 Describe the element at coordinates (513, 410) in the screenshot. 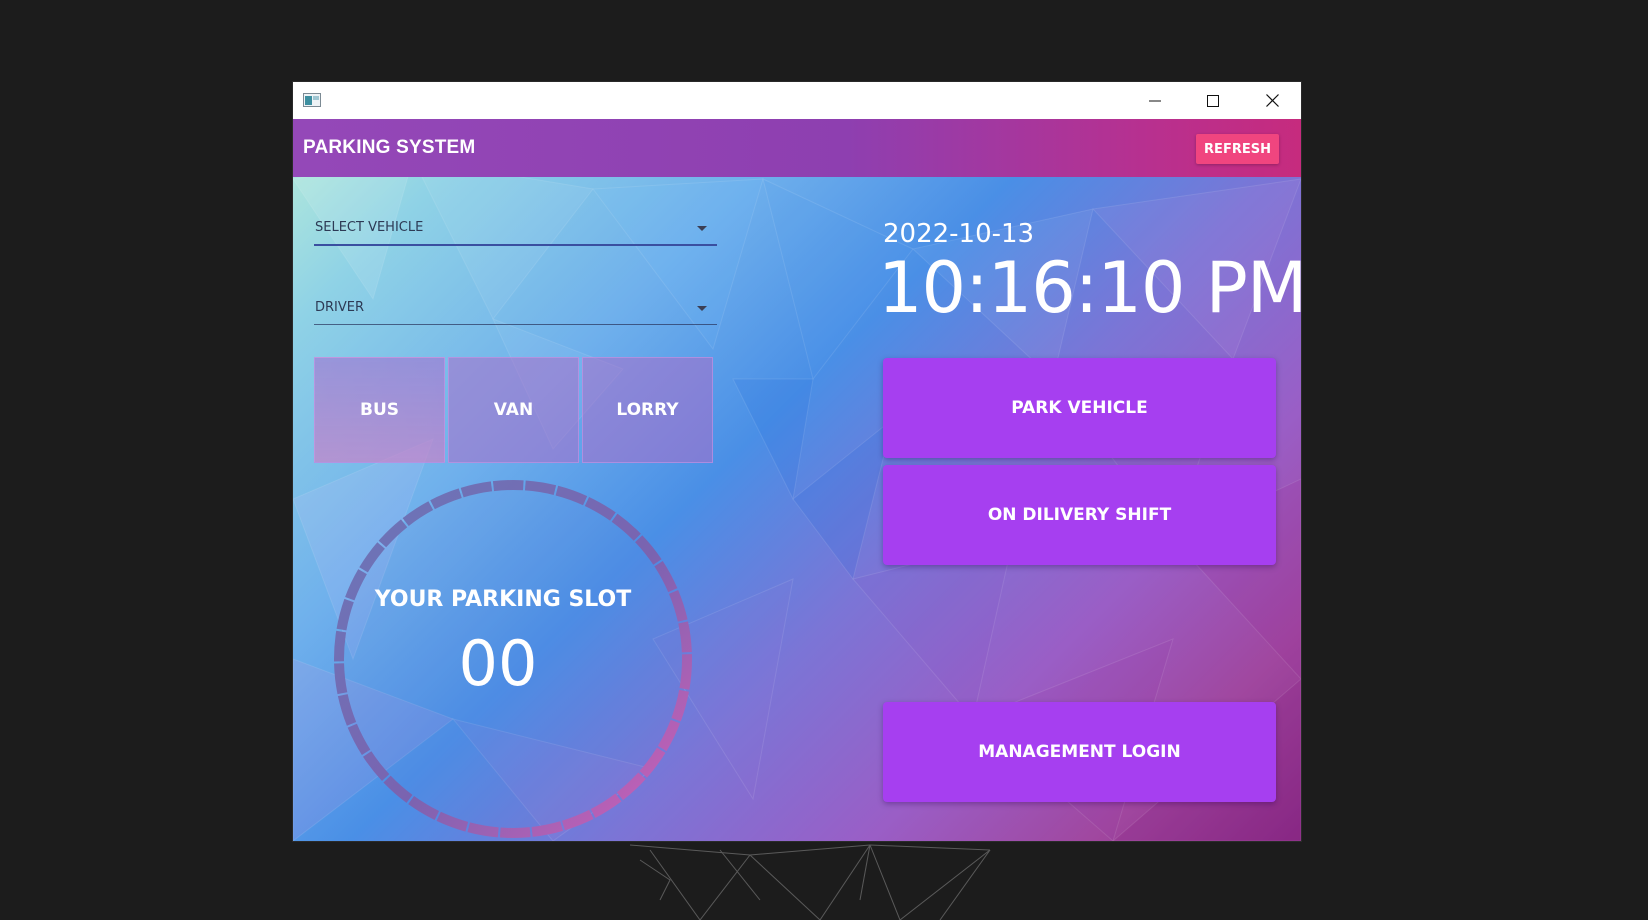

I see `van-button: VAN` at that location.